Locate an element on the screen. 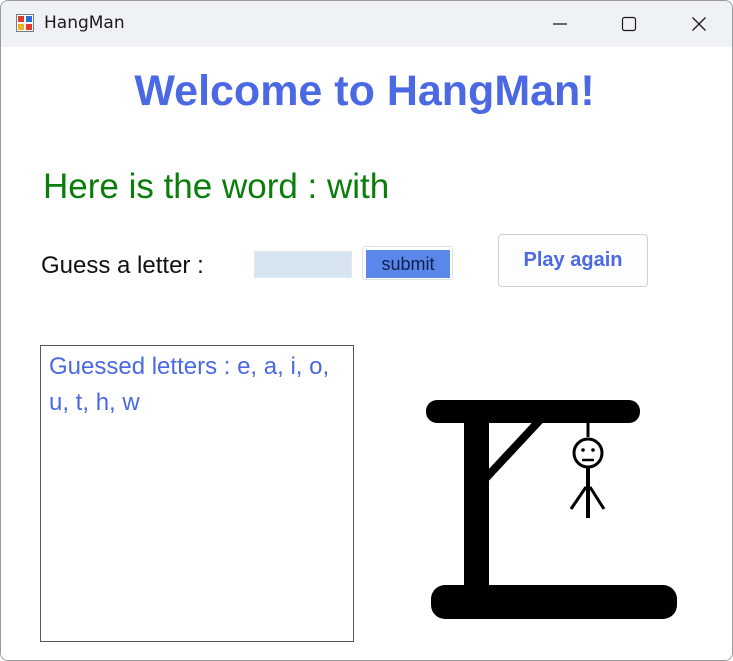 The image size is (733, 661). play-again-button: Play again is located at coordinates (573, 260).